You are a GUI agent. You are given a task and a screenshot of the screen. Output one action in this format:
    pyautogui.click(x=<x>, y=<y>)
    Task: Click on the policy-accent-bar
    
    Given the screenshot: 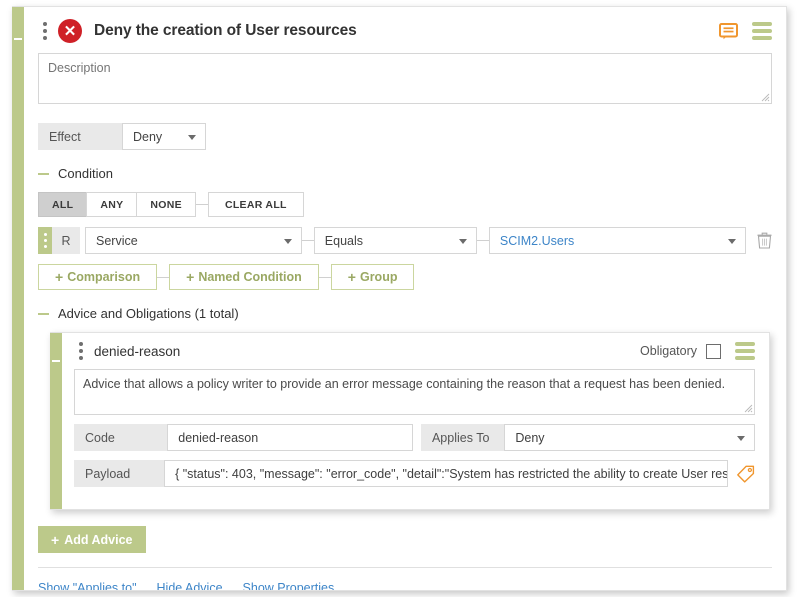 What is the action you would take?
    pyautogui.click(x=18, y=298)
    